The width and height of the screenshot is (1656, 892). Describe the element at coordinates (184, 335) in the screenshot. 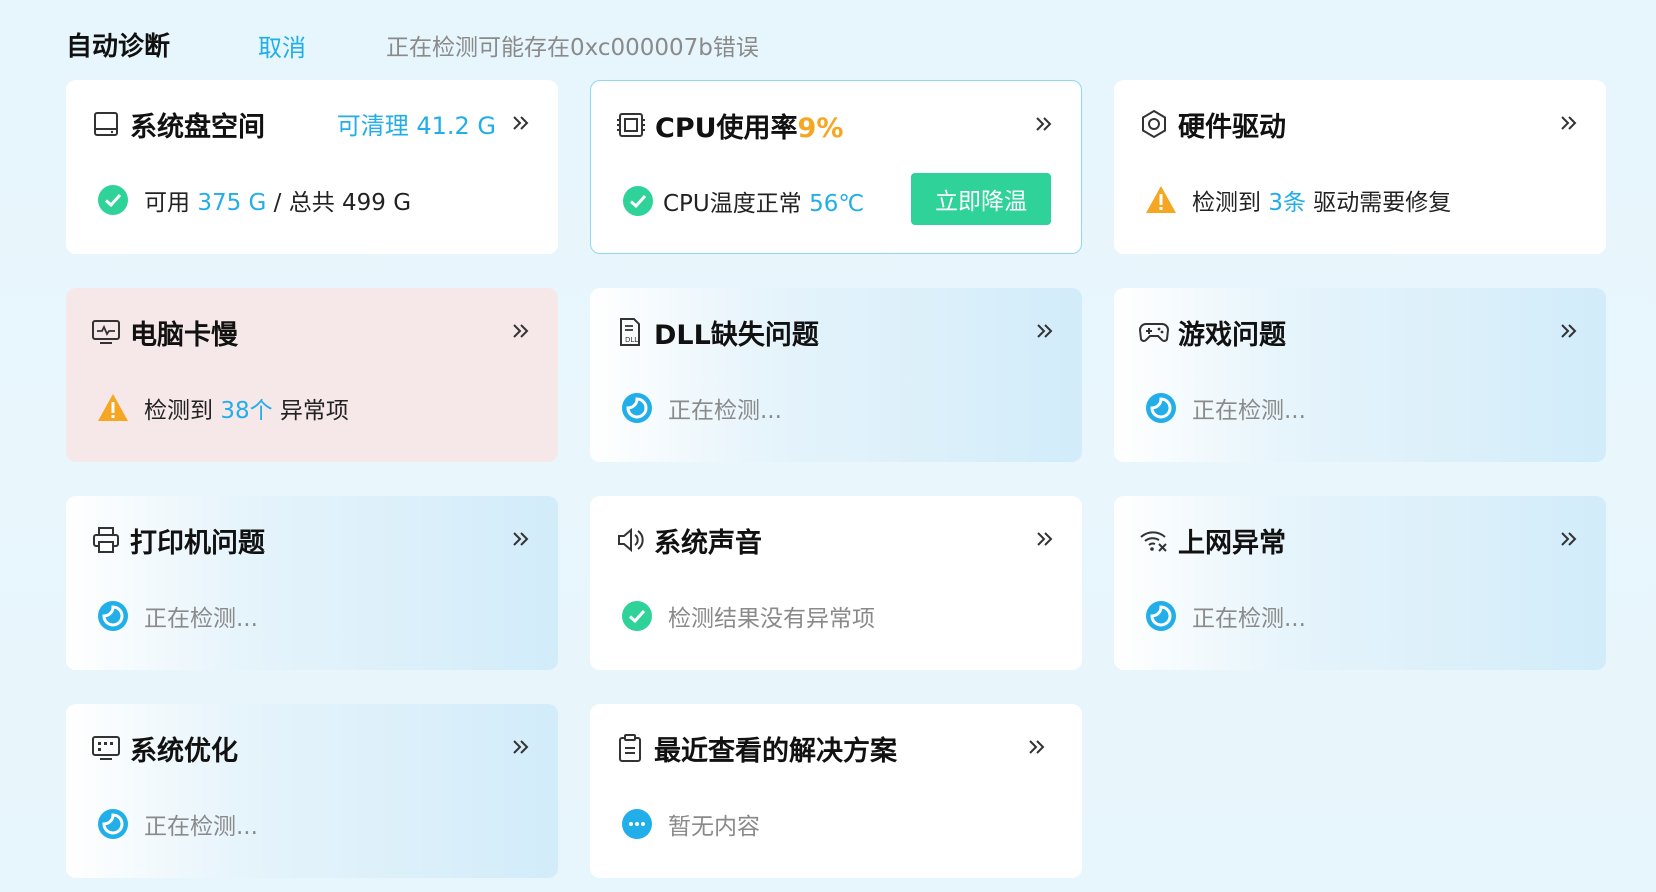

I see `card-title: 电脑卡慢` at that location.